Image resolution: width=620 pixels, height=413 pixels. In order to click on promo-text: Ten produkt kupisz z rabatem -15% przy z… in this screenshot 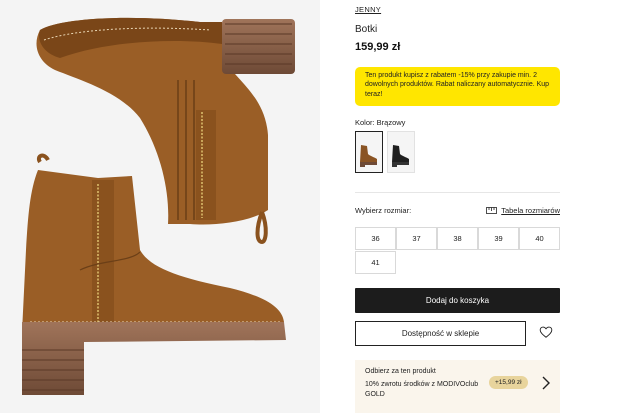, I will do `click(457, 85)`.